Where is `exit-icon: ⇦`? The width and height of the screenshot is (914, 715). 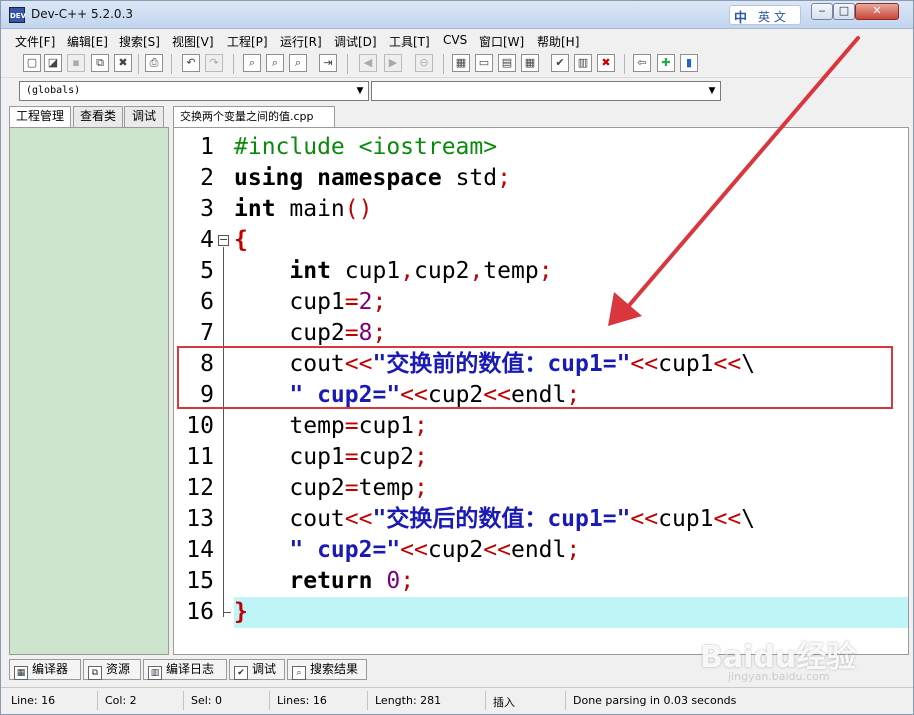 exit-icon: ⇦ is located at coordinates (642, 63).